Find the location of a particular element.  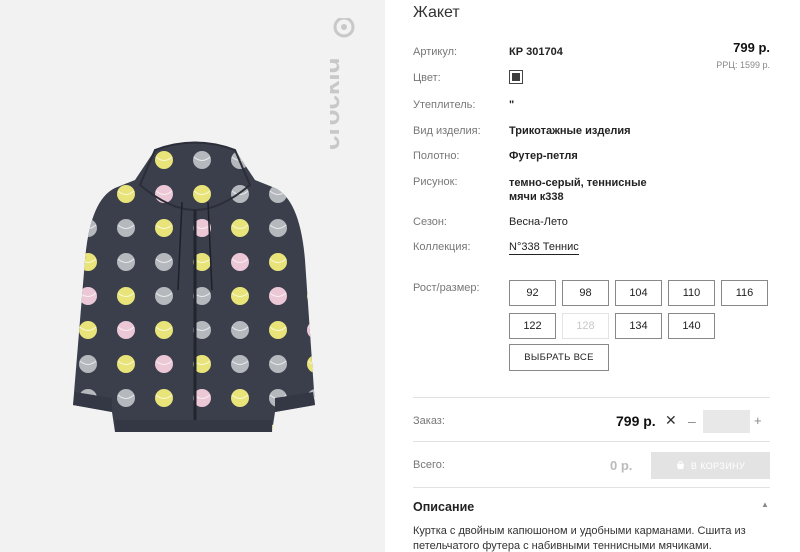

brand-logo: crockid is located at coordinates (345, 88).